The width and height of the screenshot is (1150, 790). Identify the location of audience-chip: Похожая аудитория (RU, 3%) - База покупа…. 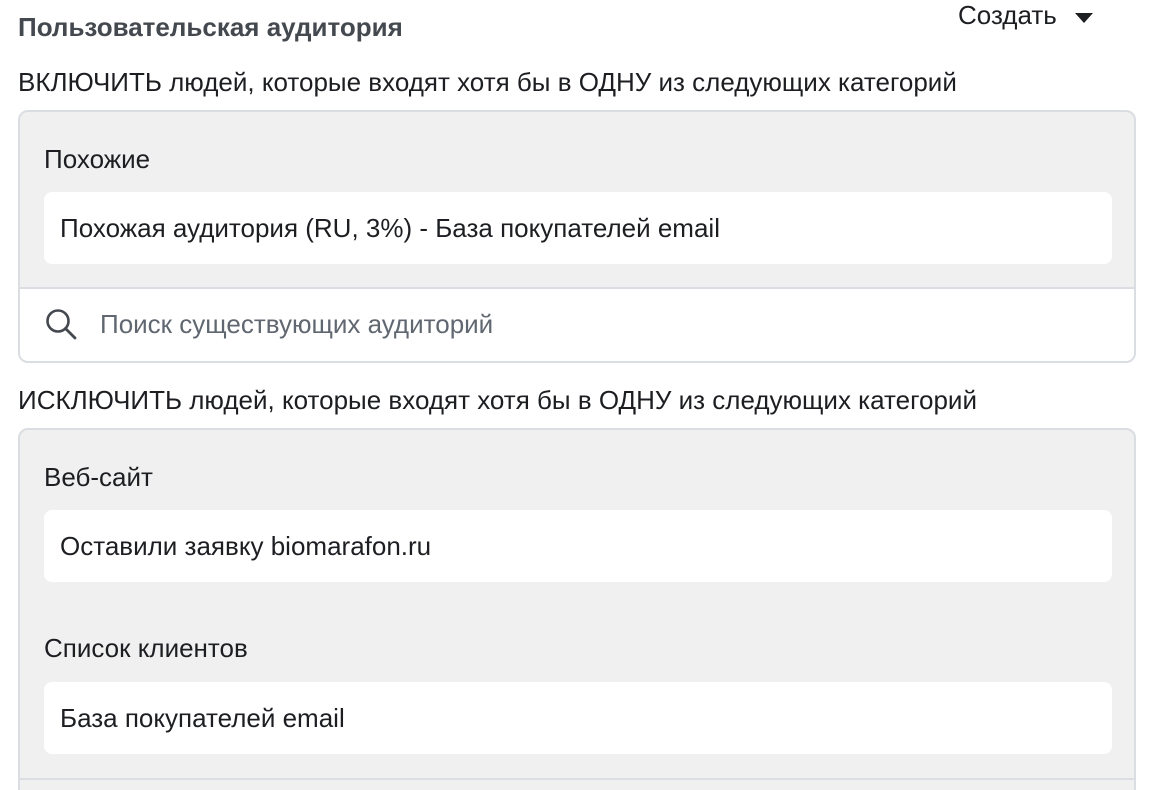
(578, 228).